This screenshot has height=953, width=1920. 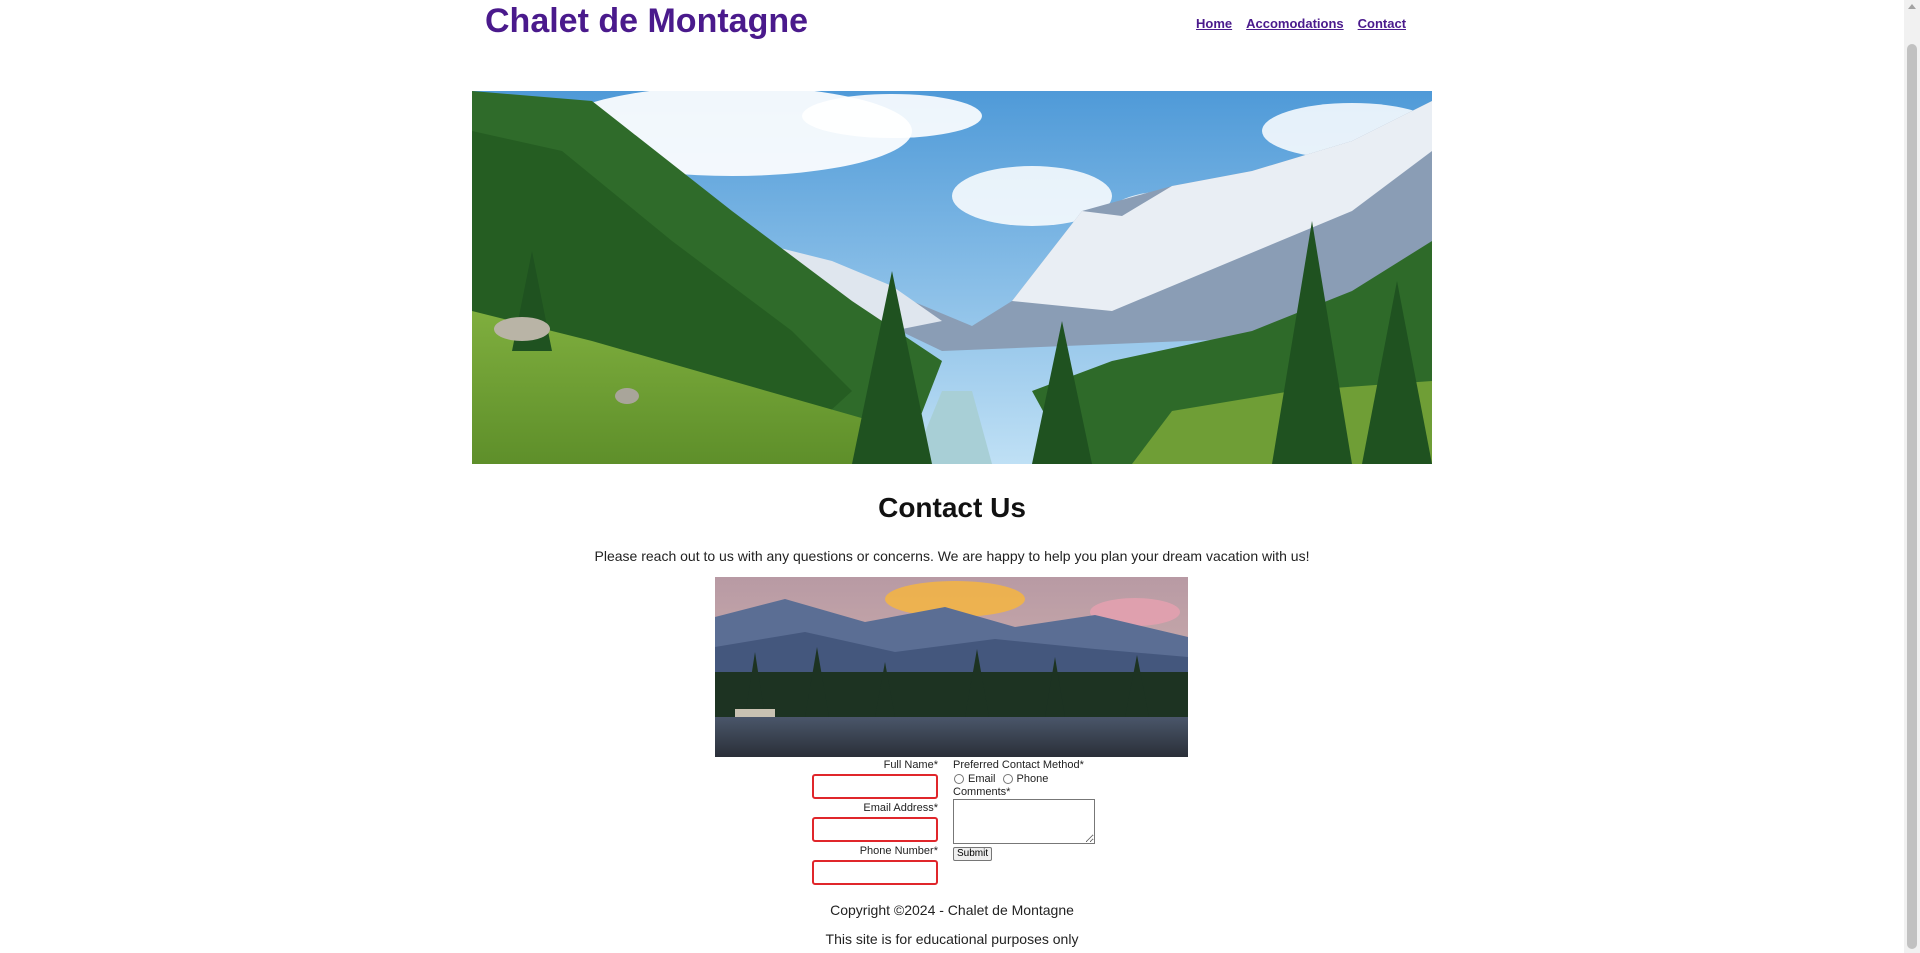 I want to click on radio-phone-label: Phone, so click(x=1032, y=779).